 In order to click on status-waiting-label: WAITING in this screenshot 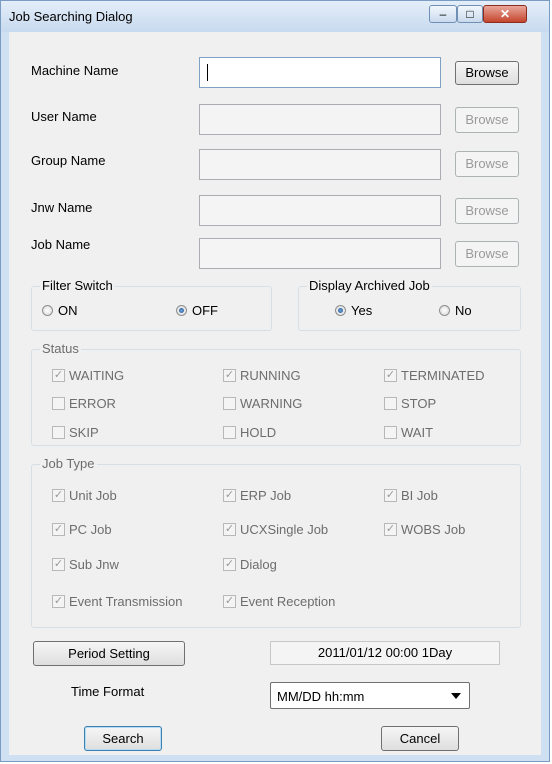, I will do `click(97, 375)`.